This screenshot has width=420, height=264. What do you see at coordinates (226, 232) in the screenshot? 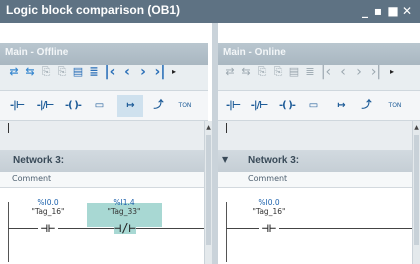
I see `right-power-rail` at bounding box center [226, 232].